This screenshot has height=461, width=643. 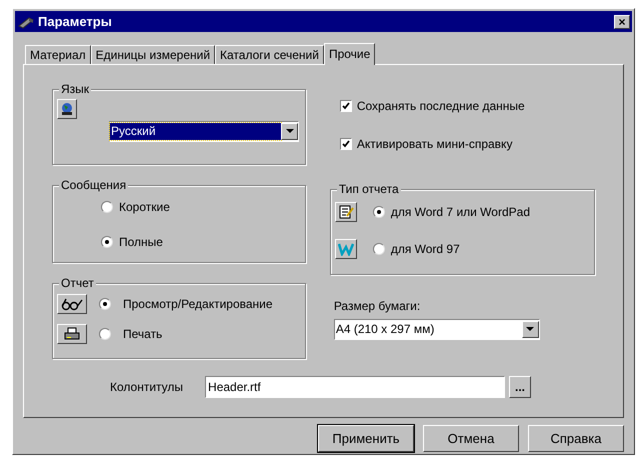 What do you see at coordinates (147, 387) in the screenshot?
I see `headers-label: Колонтитулы` at bounding box center [147, 387].